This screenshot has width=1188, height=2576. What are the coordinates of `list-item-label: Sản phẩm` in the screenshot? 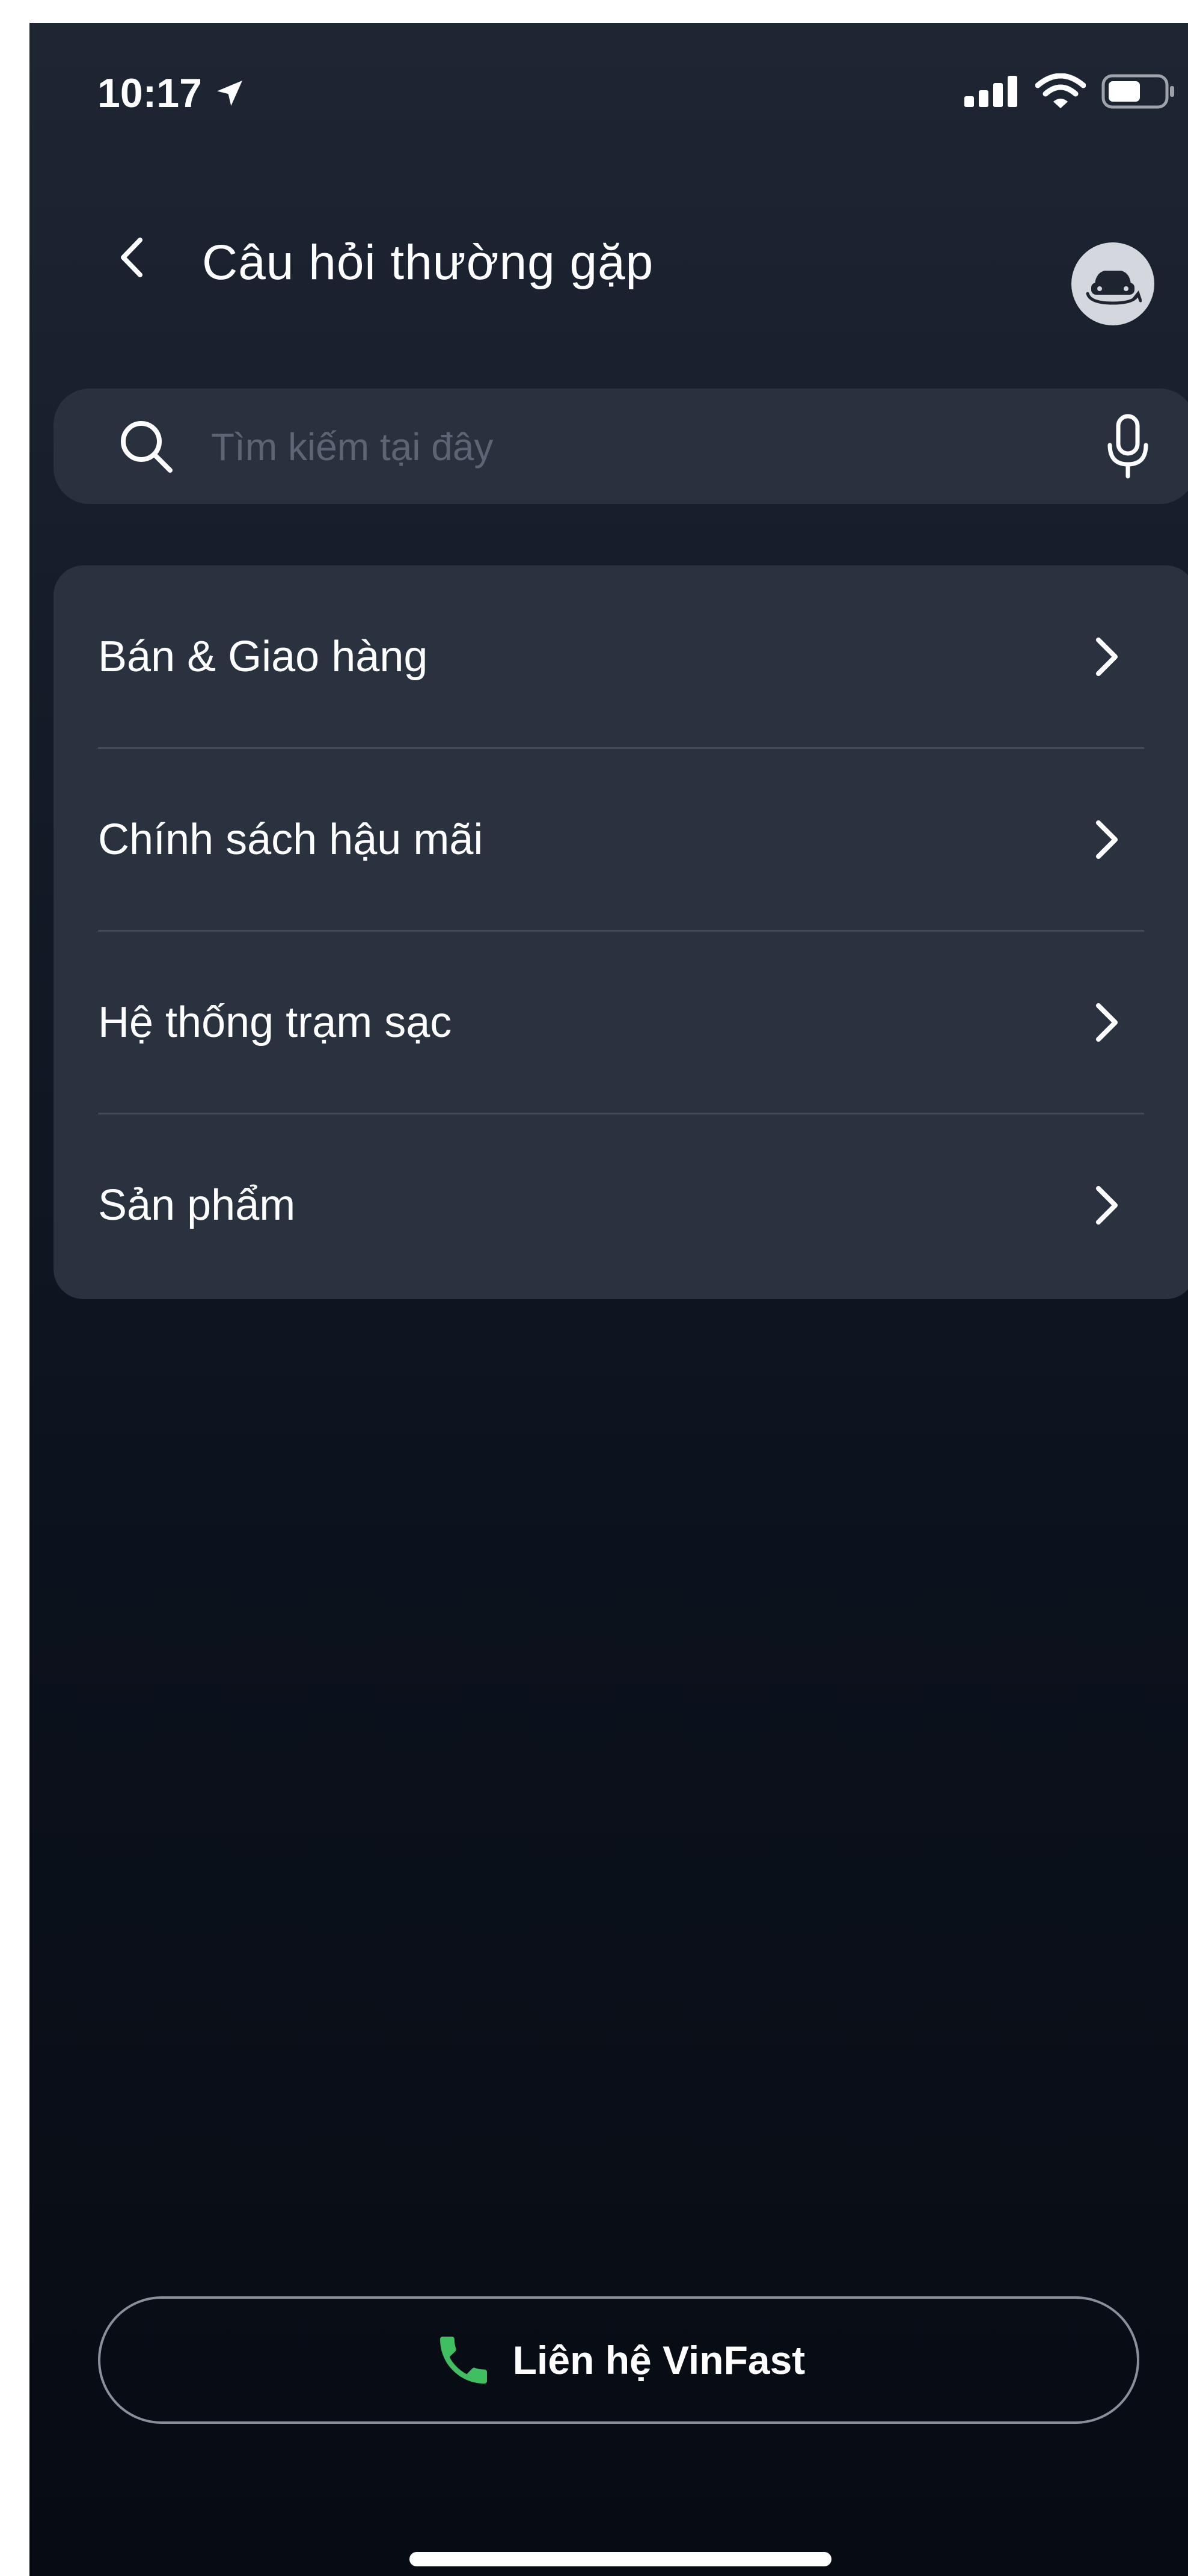 It's located at (197, 1205).